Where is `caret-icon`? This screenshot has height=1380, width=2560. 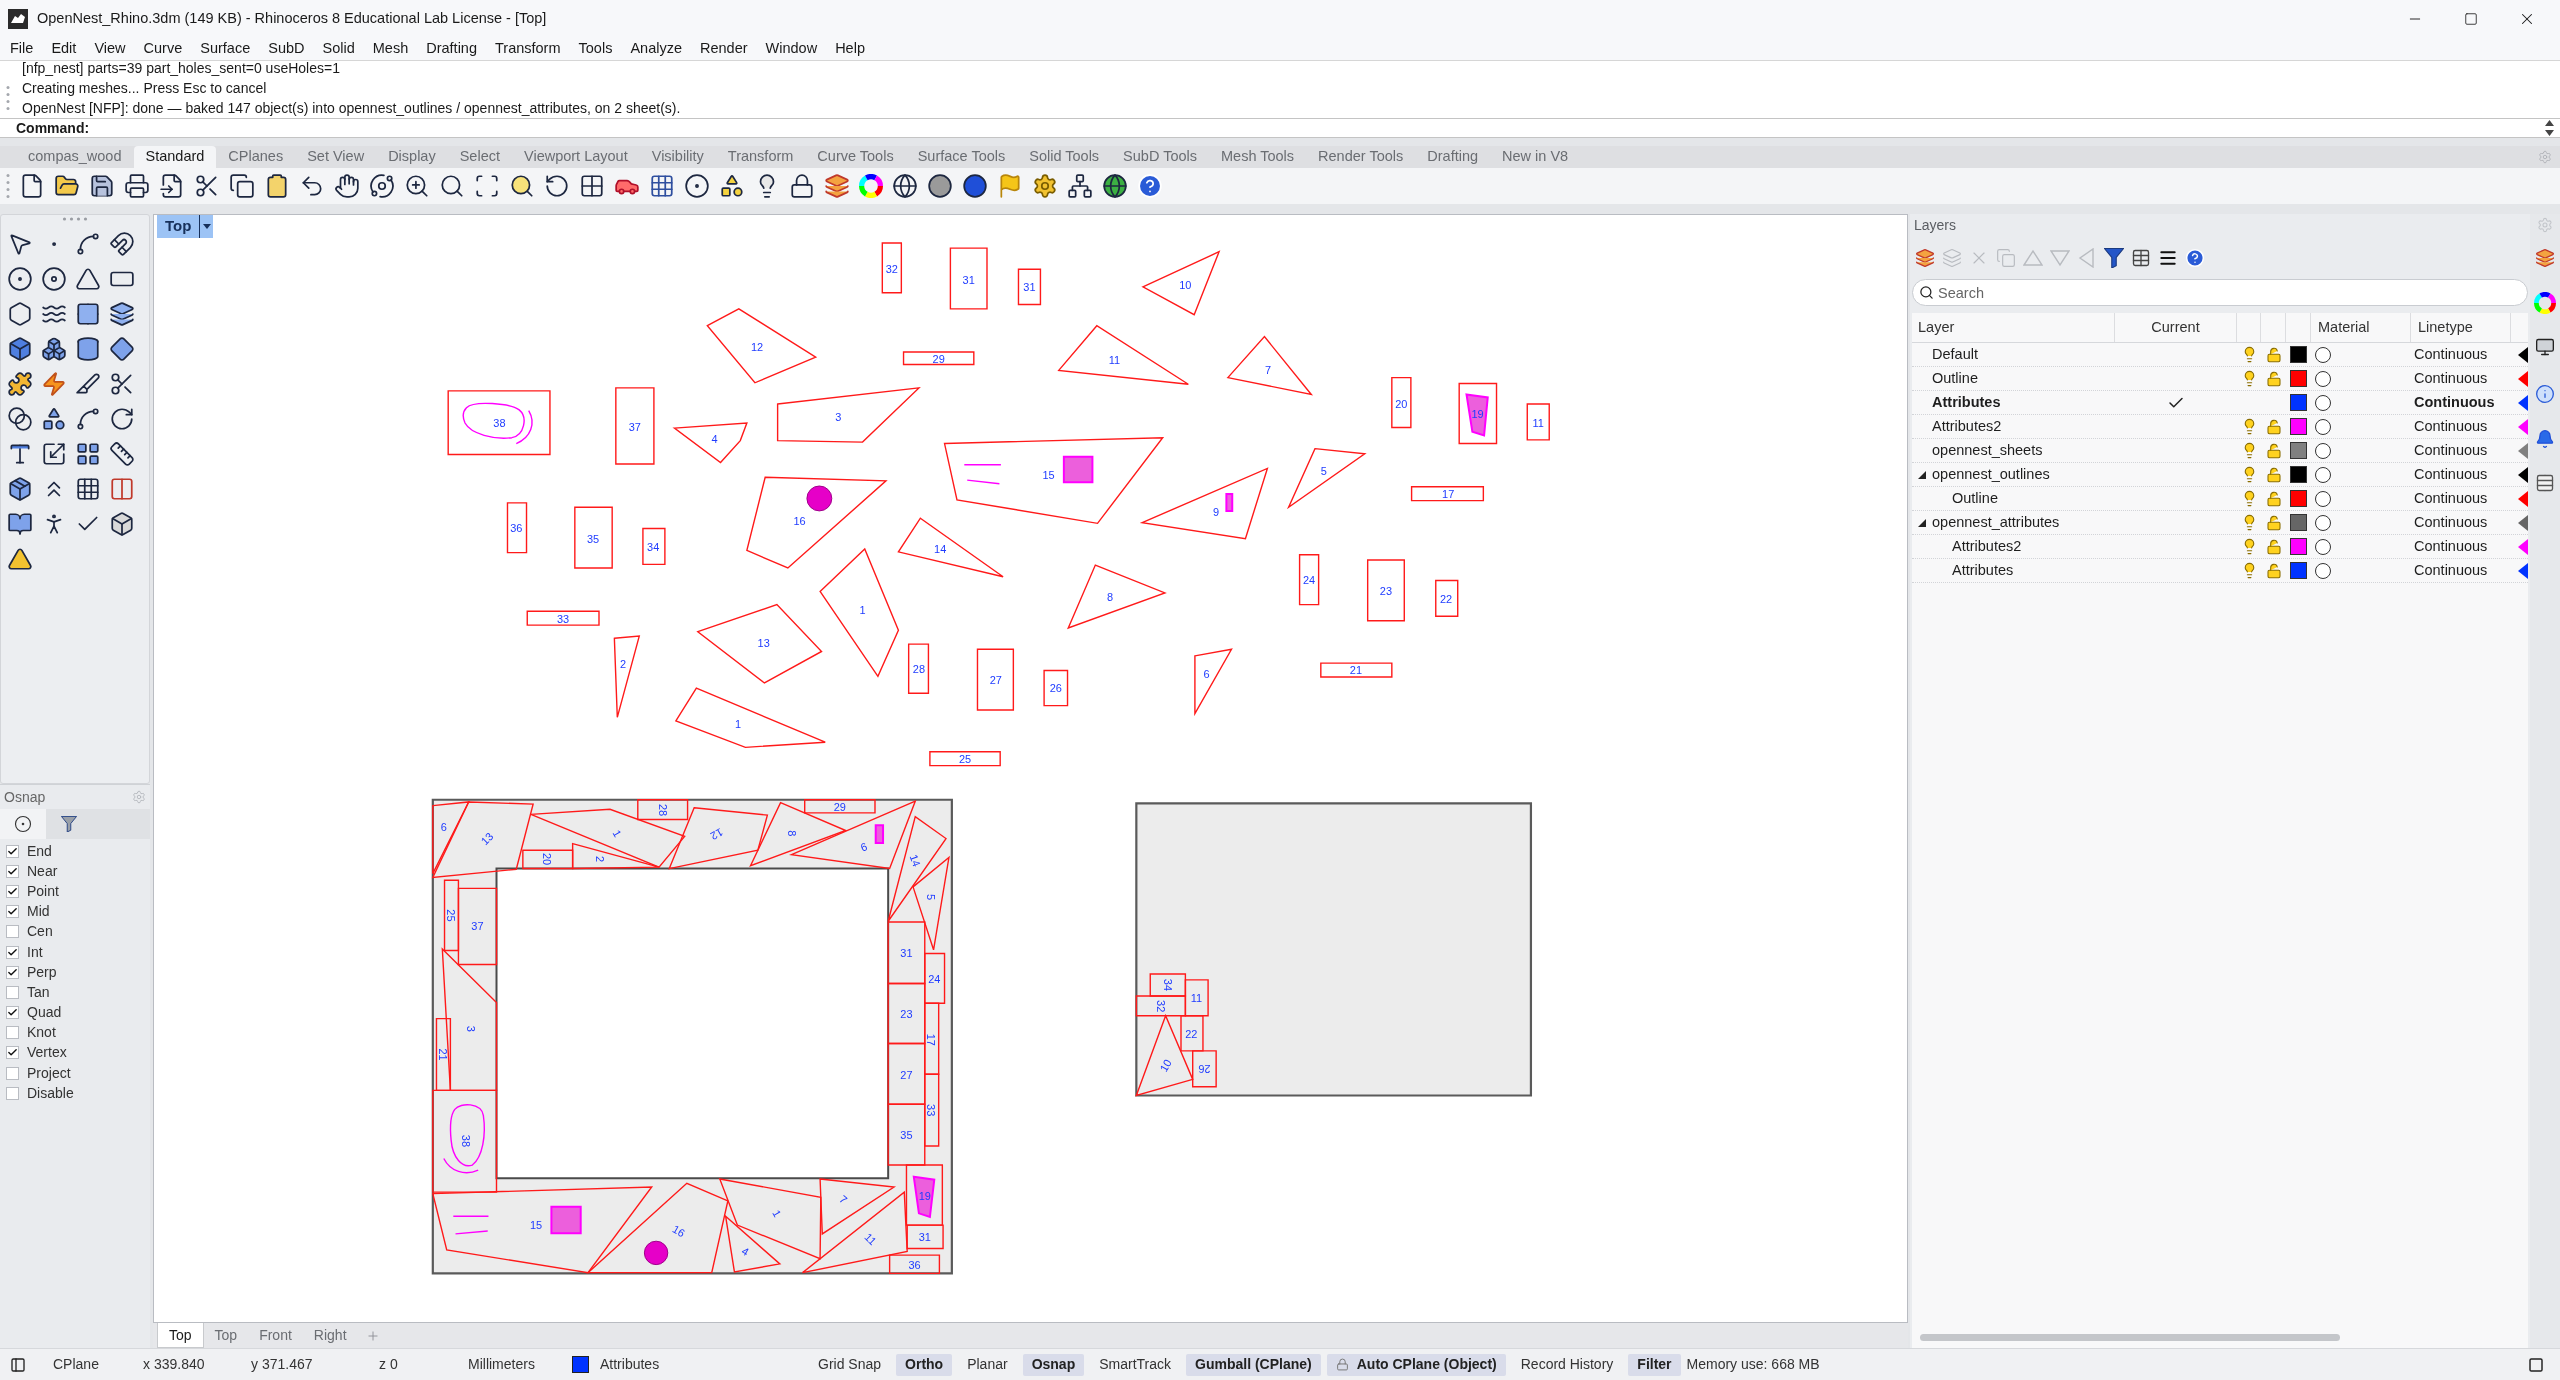 caret-icon is located at coordinates (206, 226).